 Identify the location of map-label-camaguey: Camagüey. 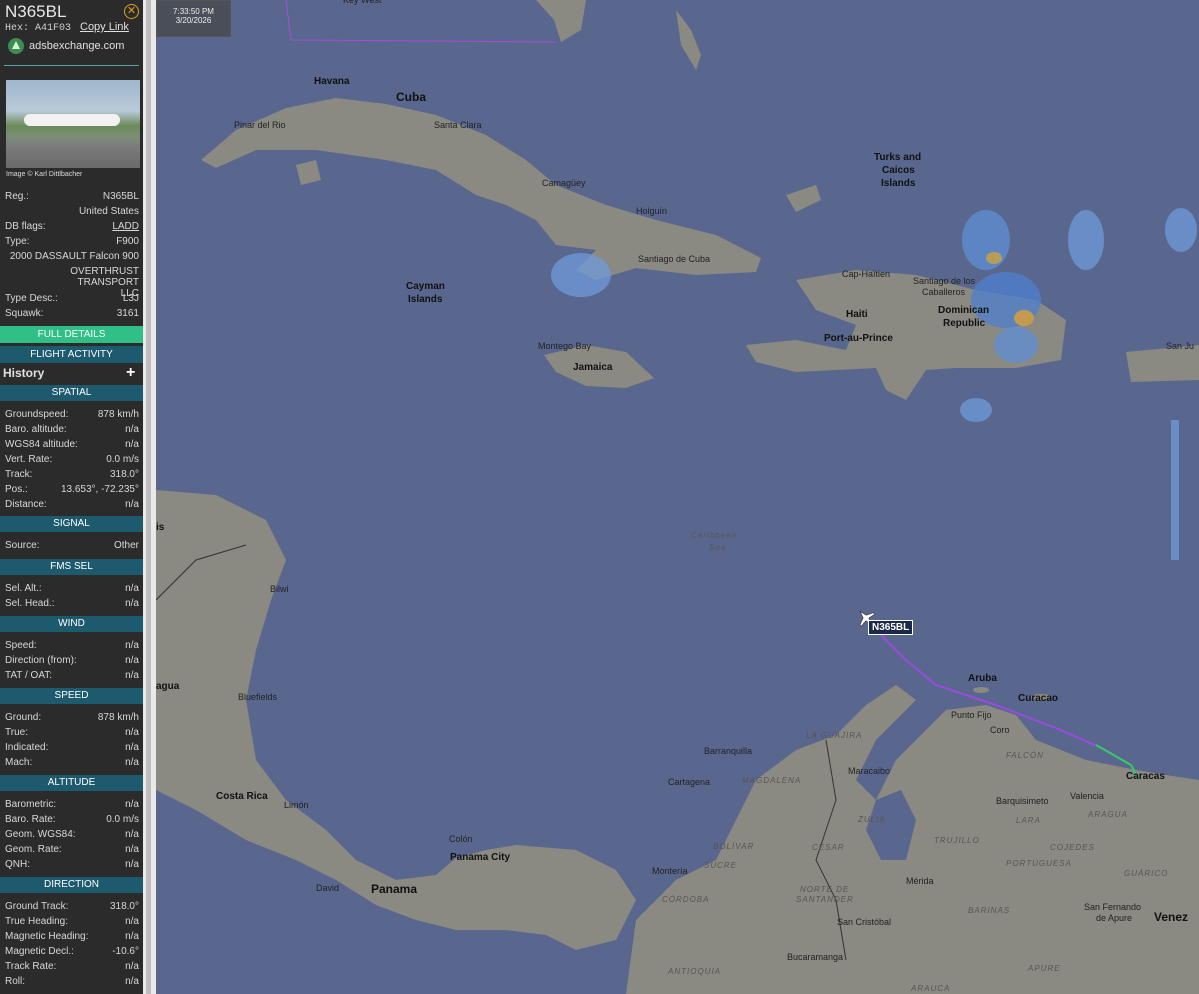
(564, 183).